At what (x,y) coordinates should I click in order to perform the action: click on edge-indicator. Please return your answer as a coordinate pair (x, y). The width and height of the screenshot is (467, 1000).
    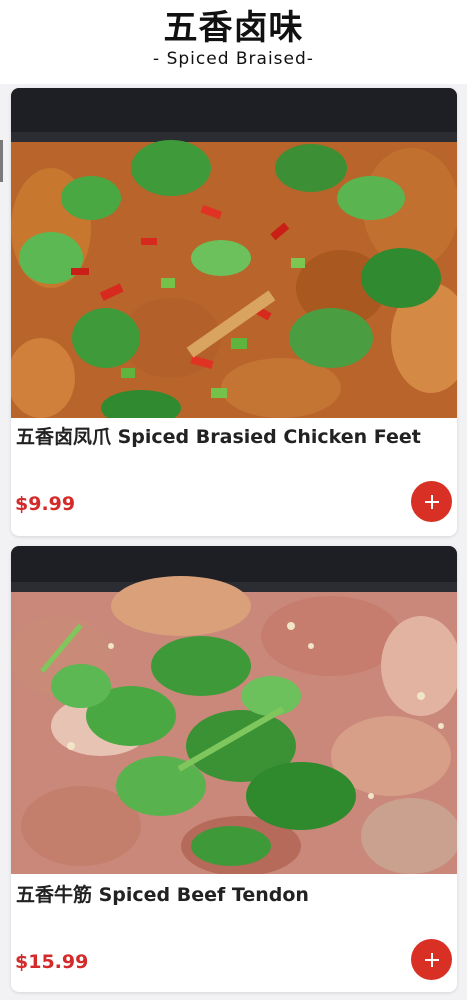
    Looking at the image, I should click on (1, 161).